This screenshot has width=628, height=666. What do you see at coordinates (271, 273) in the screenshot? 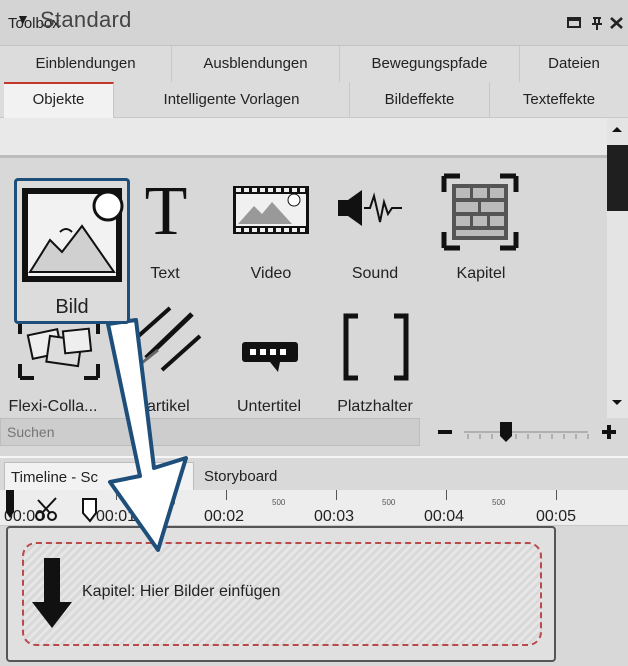
I see `object-label-video: Video` at bounding box center [271, 273].